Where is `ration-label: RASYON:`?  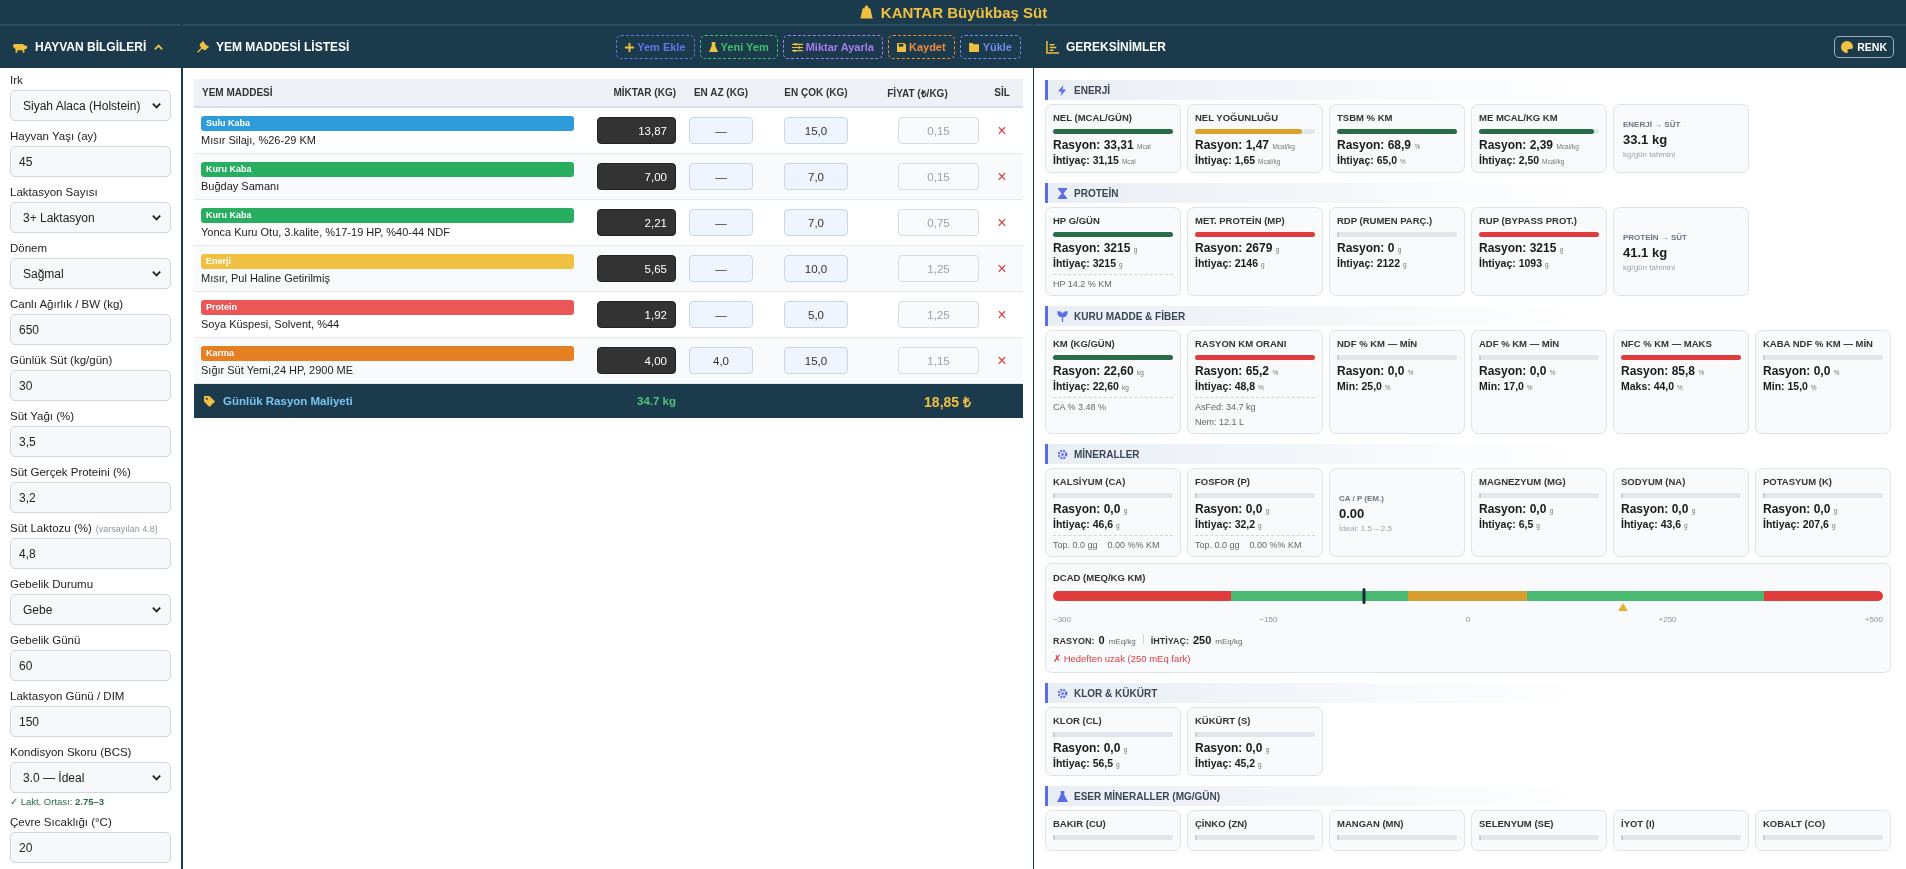 ration-label: RASYON: is located at coordinates (1074, 641).